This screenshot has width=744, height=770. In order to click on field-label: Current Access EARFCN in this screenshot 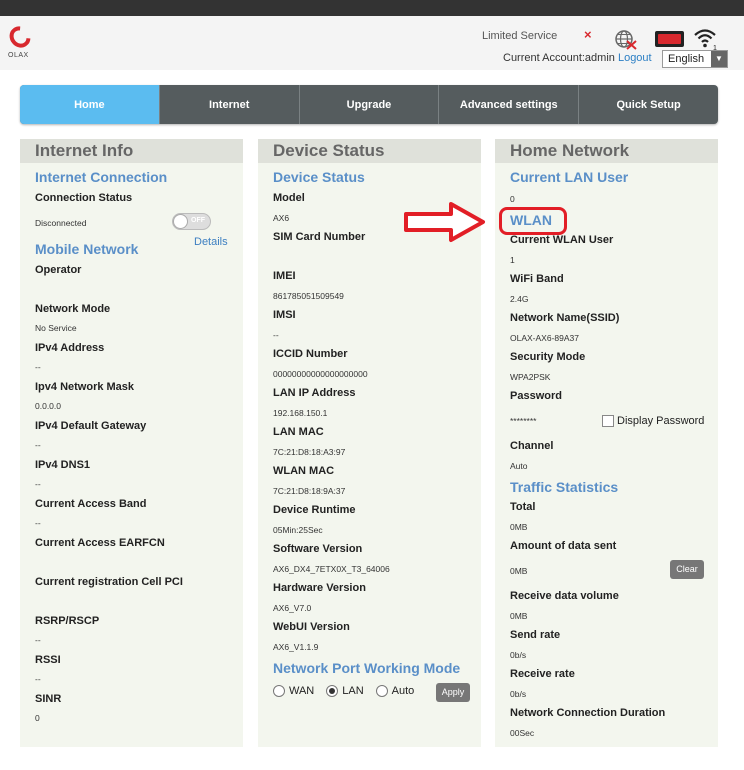, I will do `click(100, 543)`.